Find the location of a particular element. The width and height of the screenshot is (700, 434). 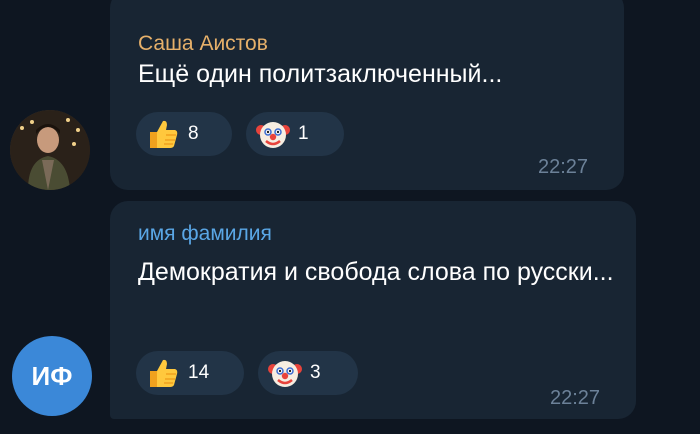

reaction-clown: 1 is located at coordinates (295, 134).